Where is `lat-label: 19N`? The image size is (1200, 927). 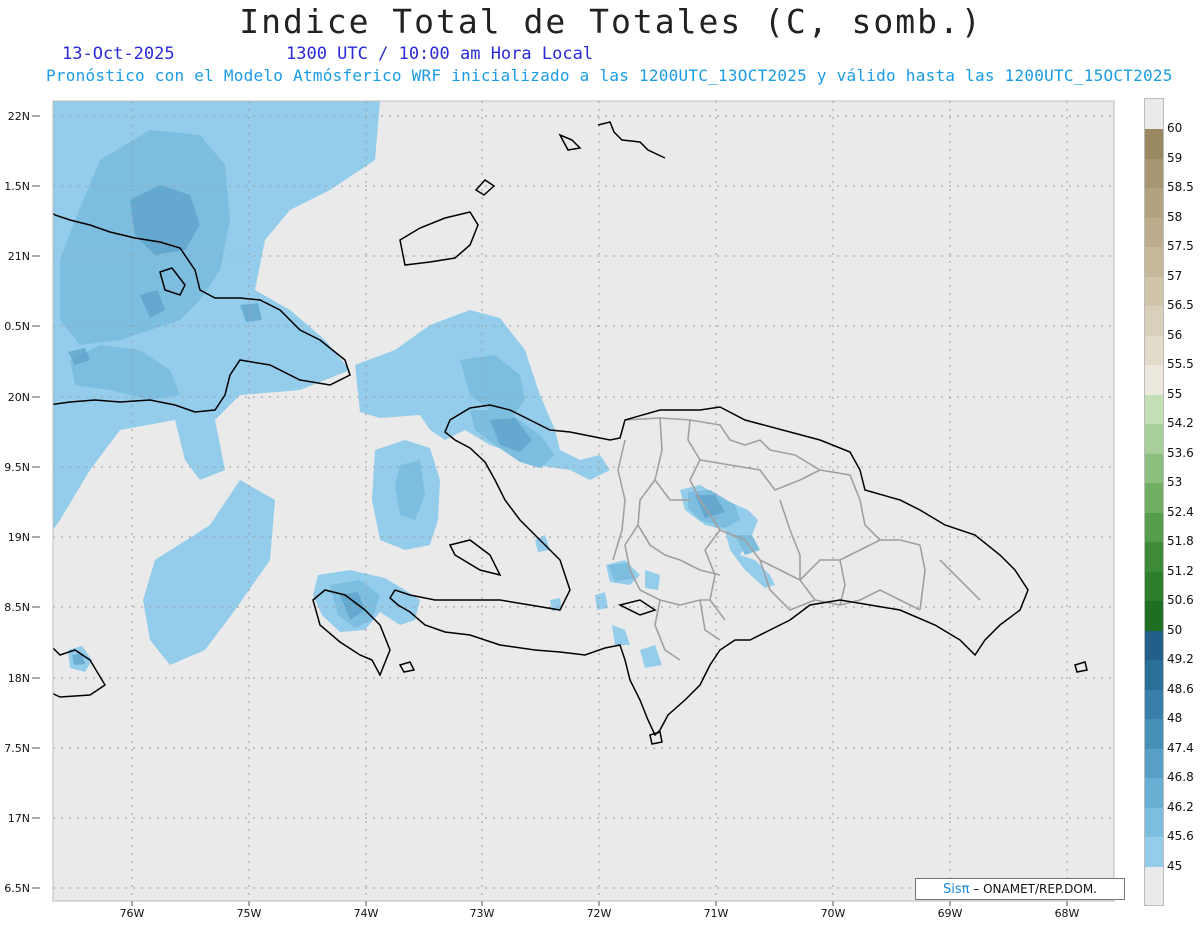 lat-label: 19N is located at coordinates (19, 537).